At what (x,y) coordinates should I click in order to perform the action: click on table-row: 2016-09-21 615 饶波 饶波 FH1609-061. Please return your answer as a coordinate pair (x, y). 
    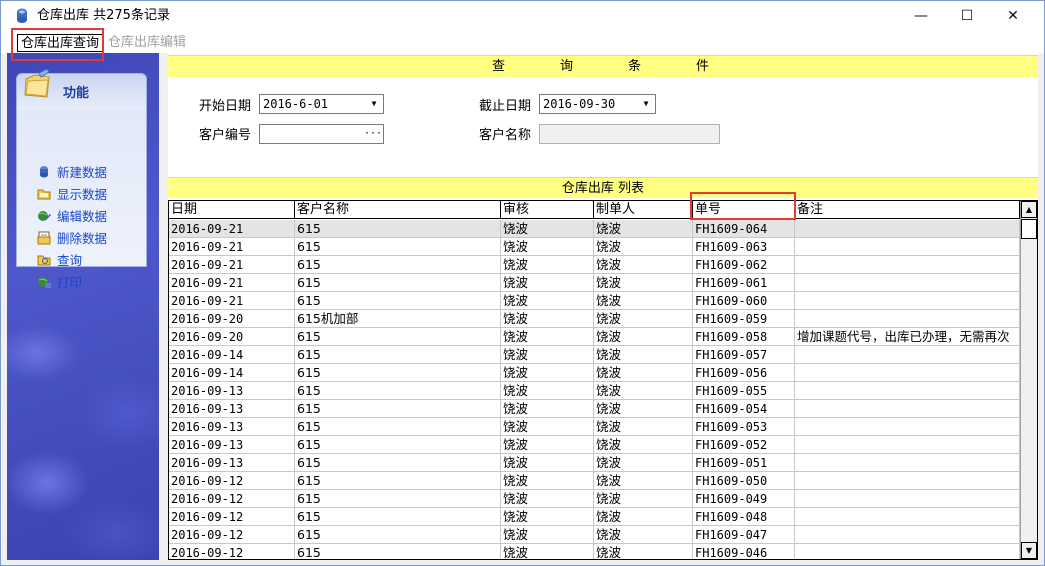
    Looking at the image, I should click on (594, 283).